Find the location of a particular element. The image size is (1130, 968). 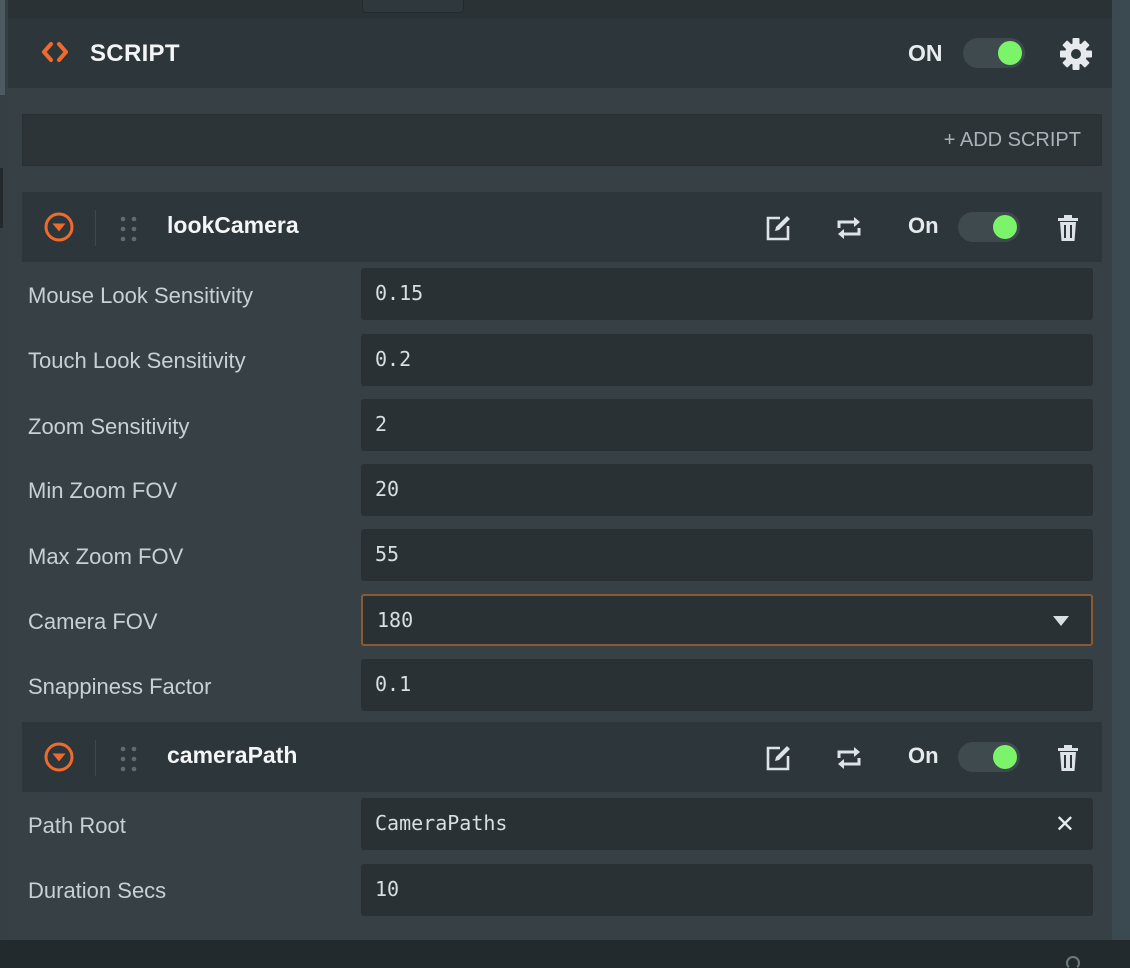

attribute-label: Snappiness Factor is located at coordinates (120, 686).